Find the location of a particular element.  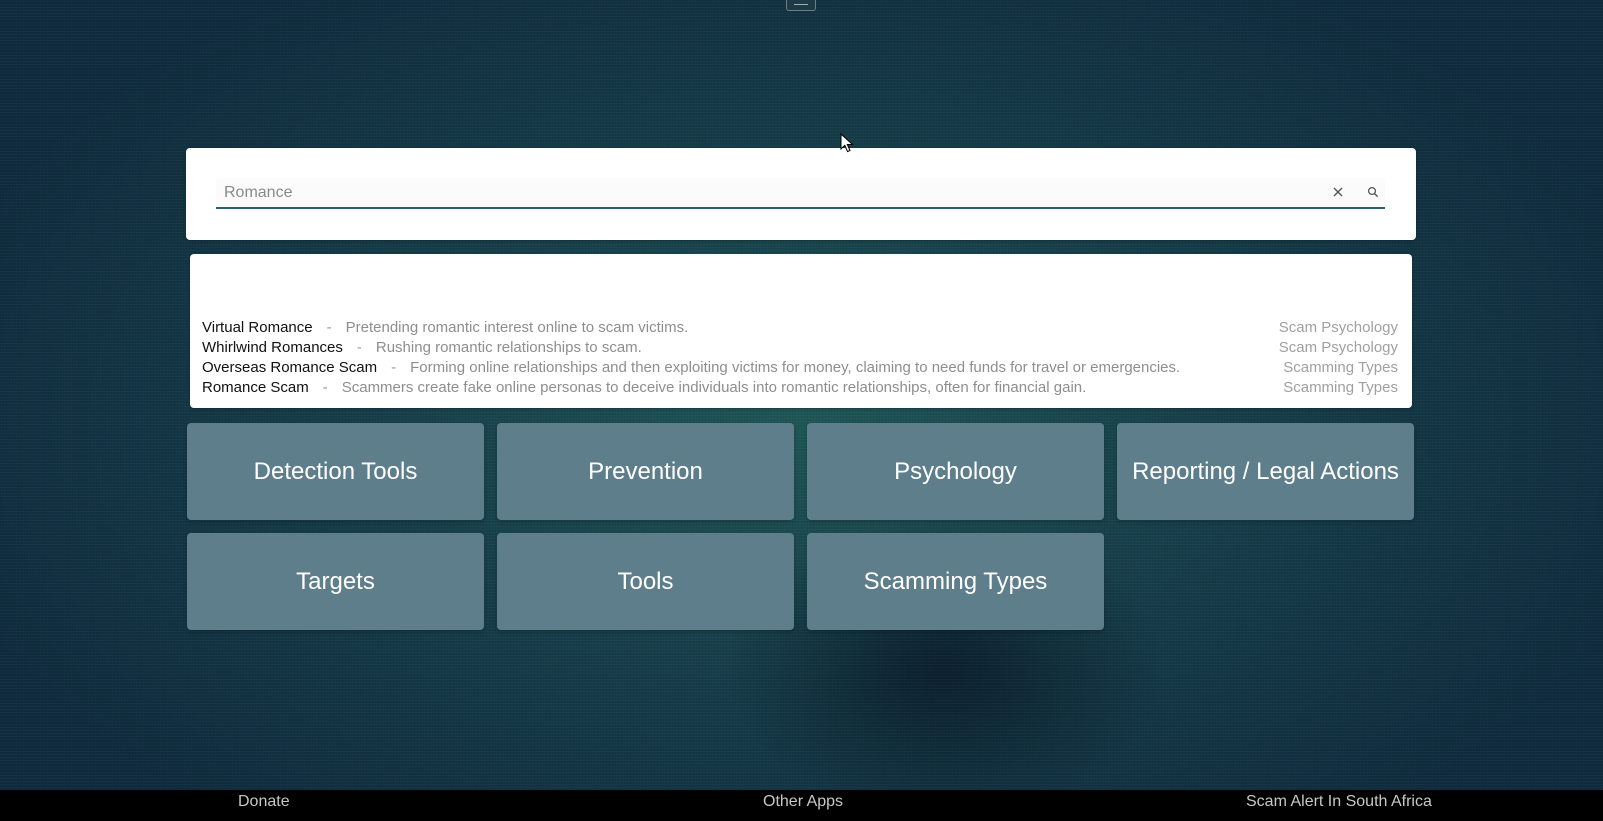

result-title: Virtual Romance is located at coordinates (257, 327).